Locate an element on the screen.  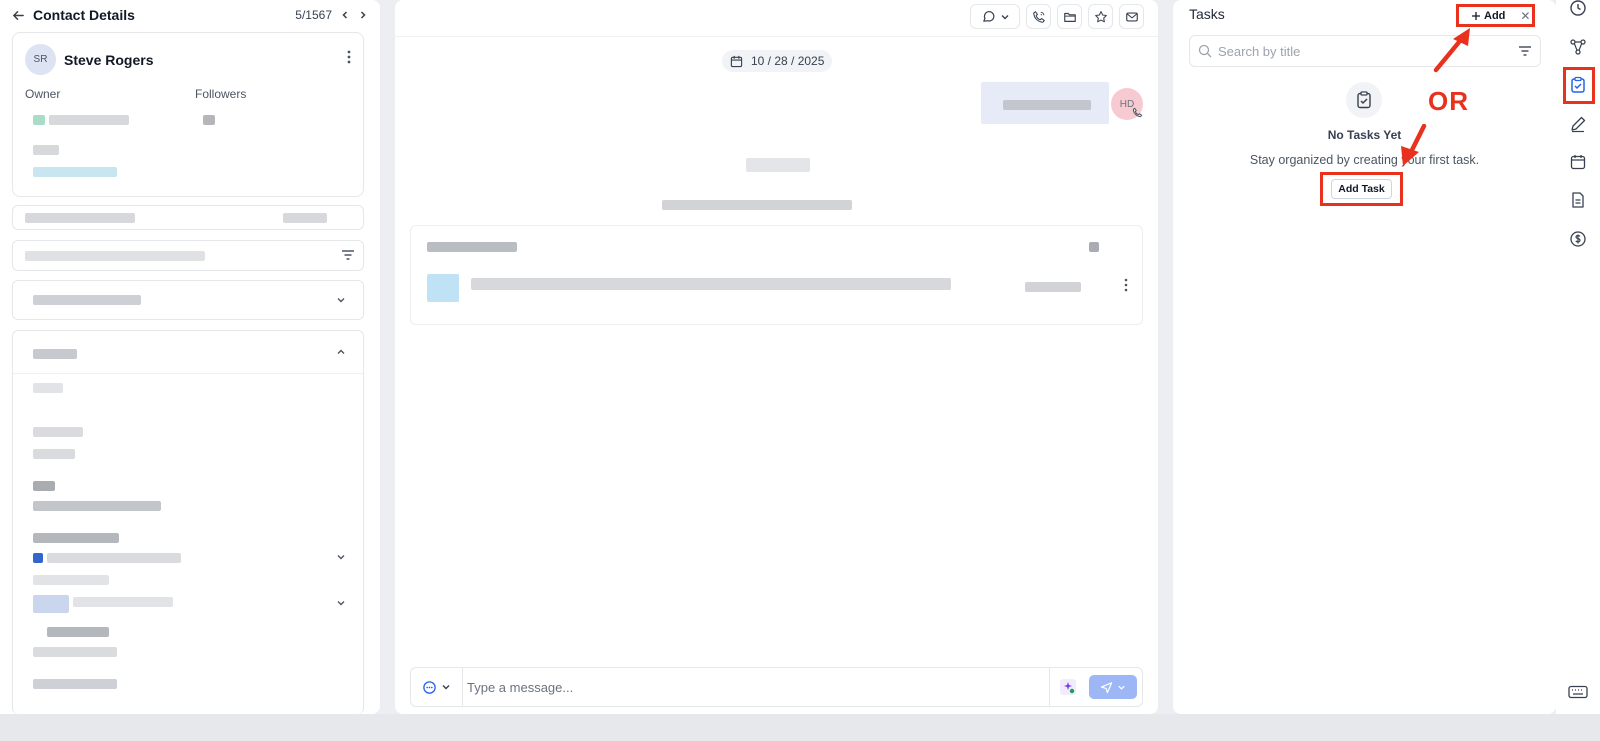
call-button is located at coordinates (1038, 16).